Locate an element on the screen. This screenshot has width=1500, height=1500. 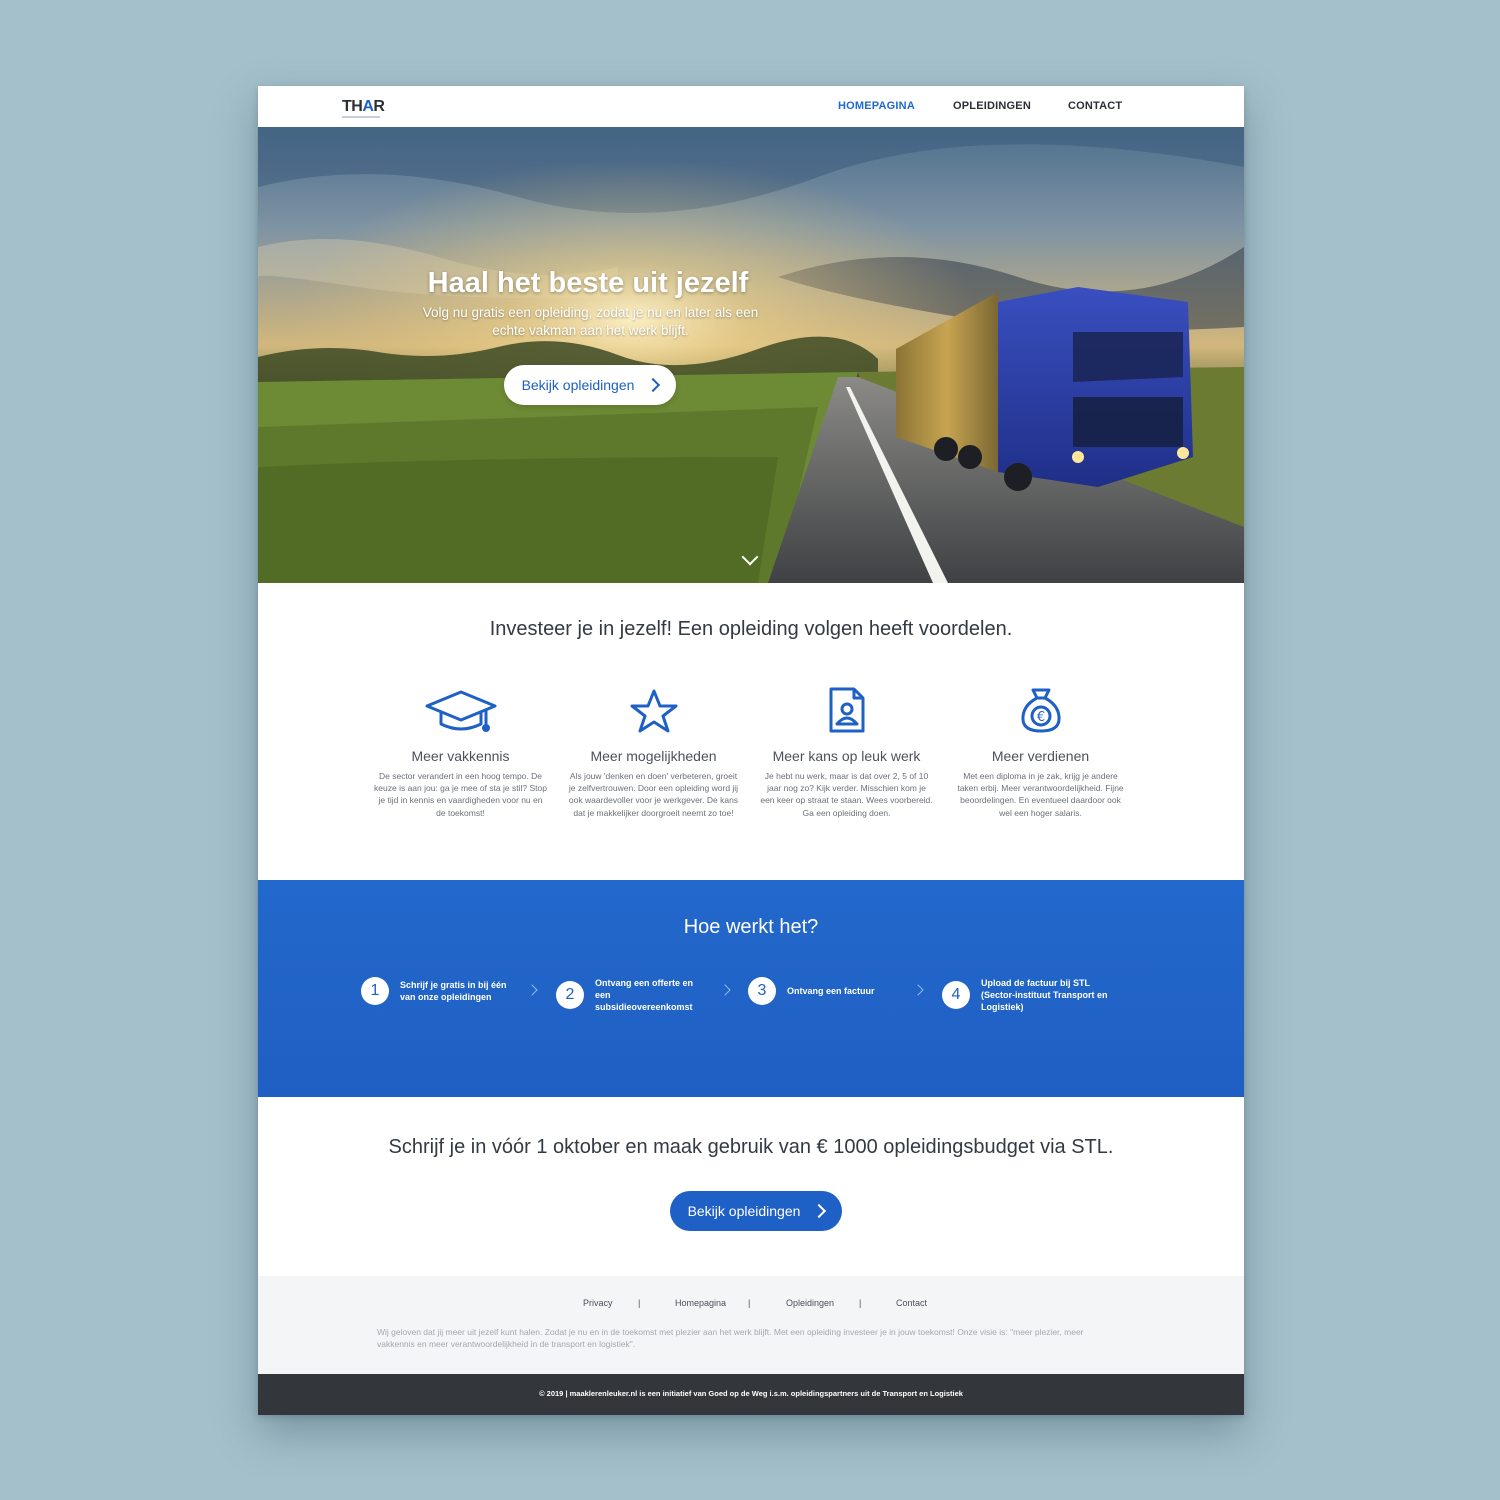
step-number: 2 is located at coordinates (570, 995).